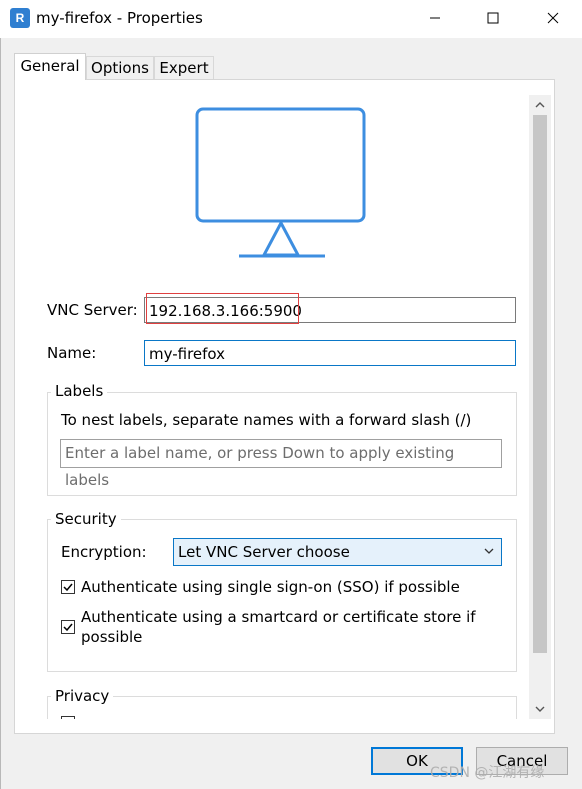  What do you see at coordinates (487, 773) in the screenshot?
I see `watermark: CSDN @江湖有缘` at bounding box center [487, 773].